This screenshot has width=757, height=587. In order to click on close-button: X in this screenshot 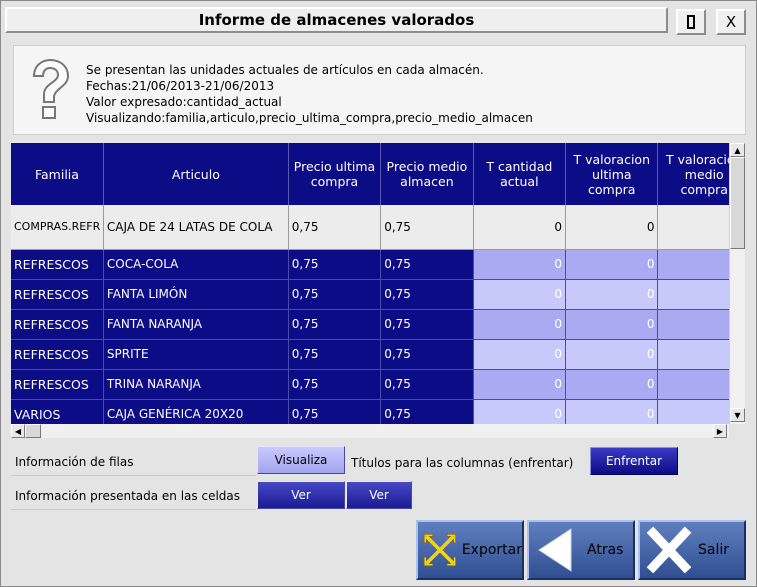, I will do `click(731, 22)`.